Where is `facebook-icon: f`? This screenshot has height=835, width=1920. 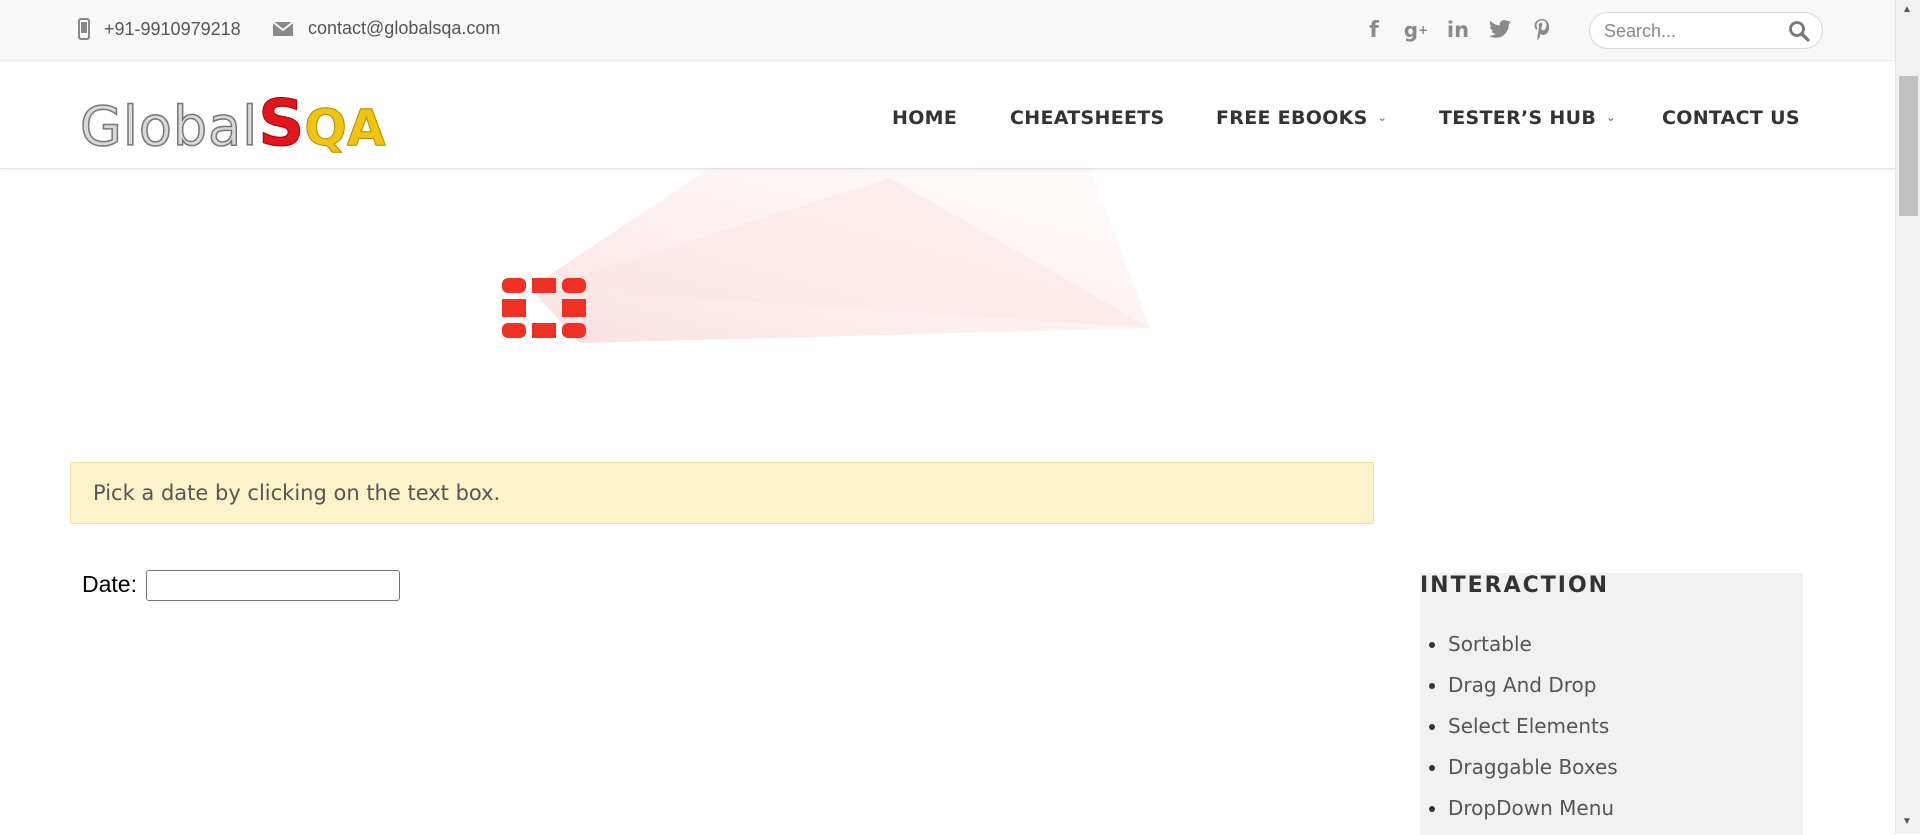
facebook-icon: f is located at coordinates (1374, 30).